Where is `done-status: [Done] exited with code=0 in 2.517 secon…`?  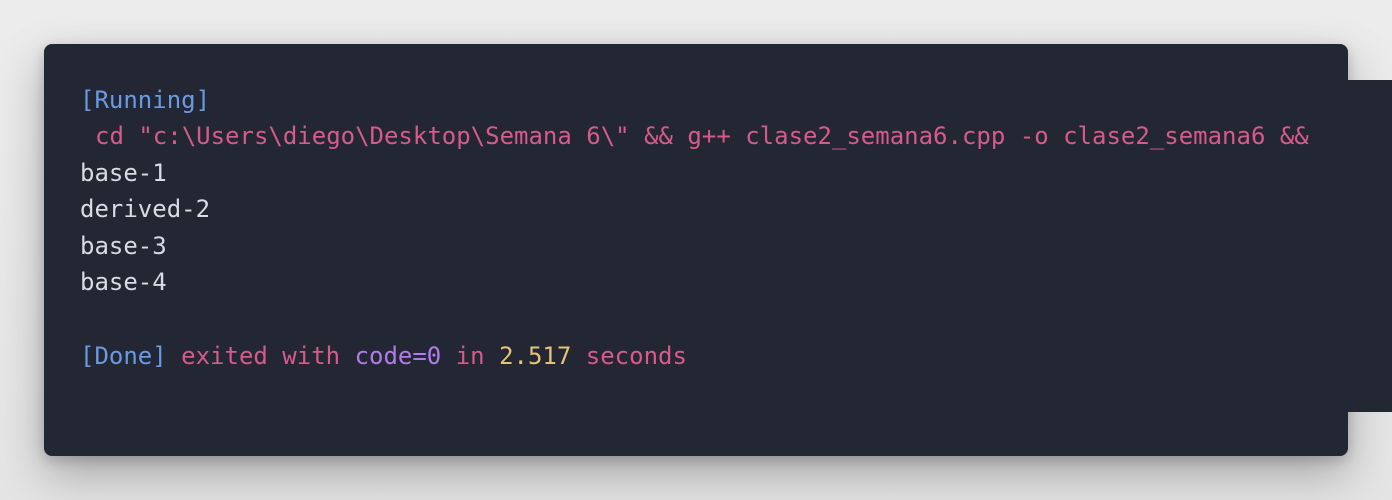
done-status: [Done] exited with code=0 in 2.517 secon… is located at coordinates (383, 356).